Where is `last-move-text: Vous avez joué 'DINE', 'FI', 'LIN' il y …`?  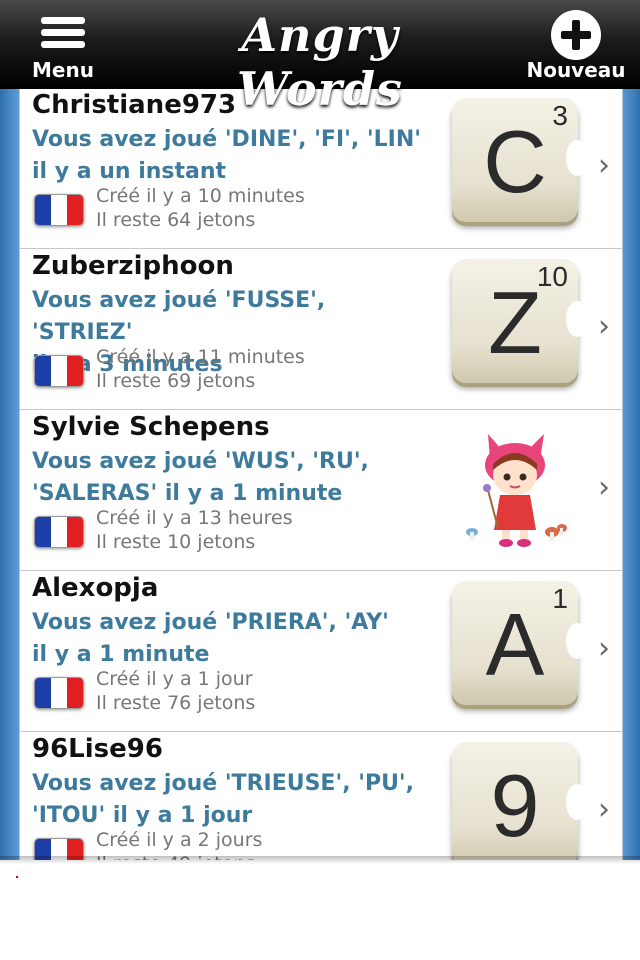 last-move-text: Vous avez joué 'DINE', 'FI', 'LIN' il y … is located at coordinates (232, 156).